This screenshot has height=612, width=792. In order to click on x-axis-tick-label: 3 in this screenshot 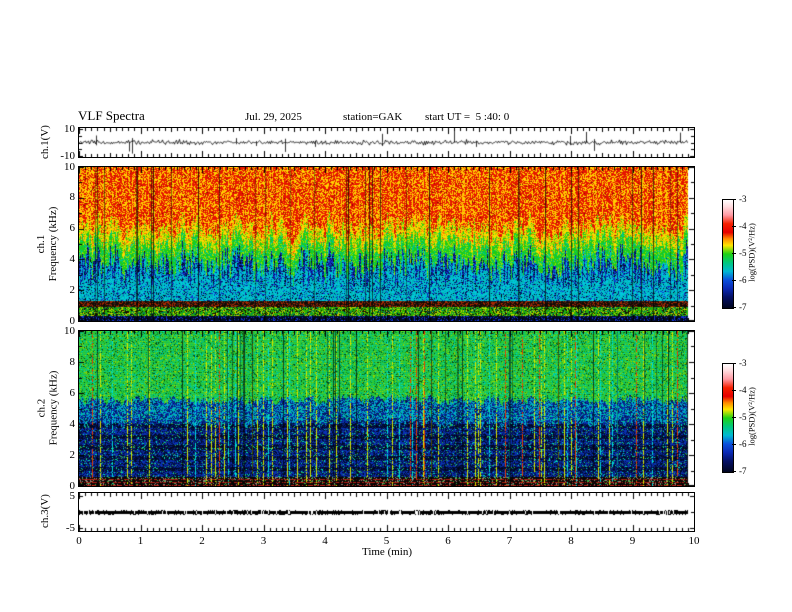, I will do `click(263, 541)`.